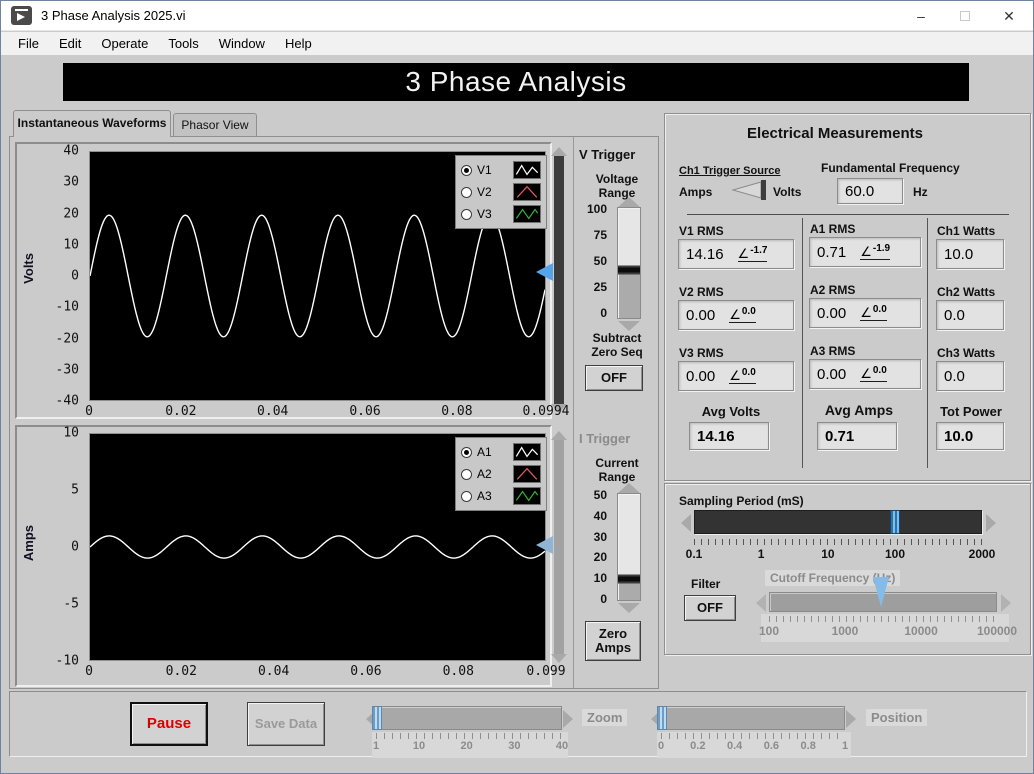 The width and height of the screenshot is (1034, 774). I want to click on sampling-period-slider, so click(838, 522).